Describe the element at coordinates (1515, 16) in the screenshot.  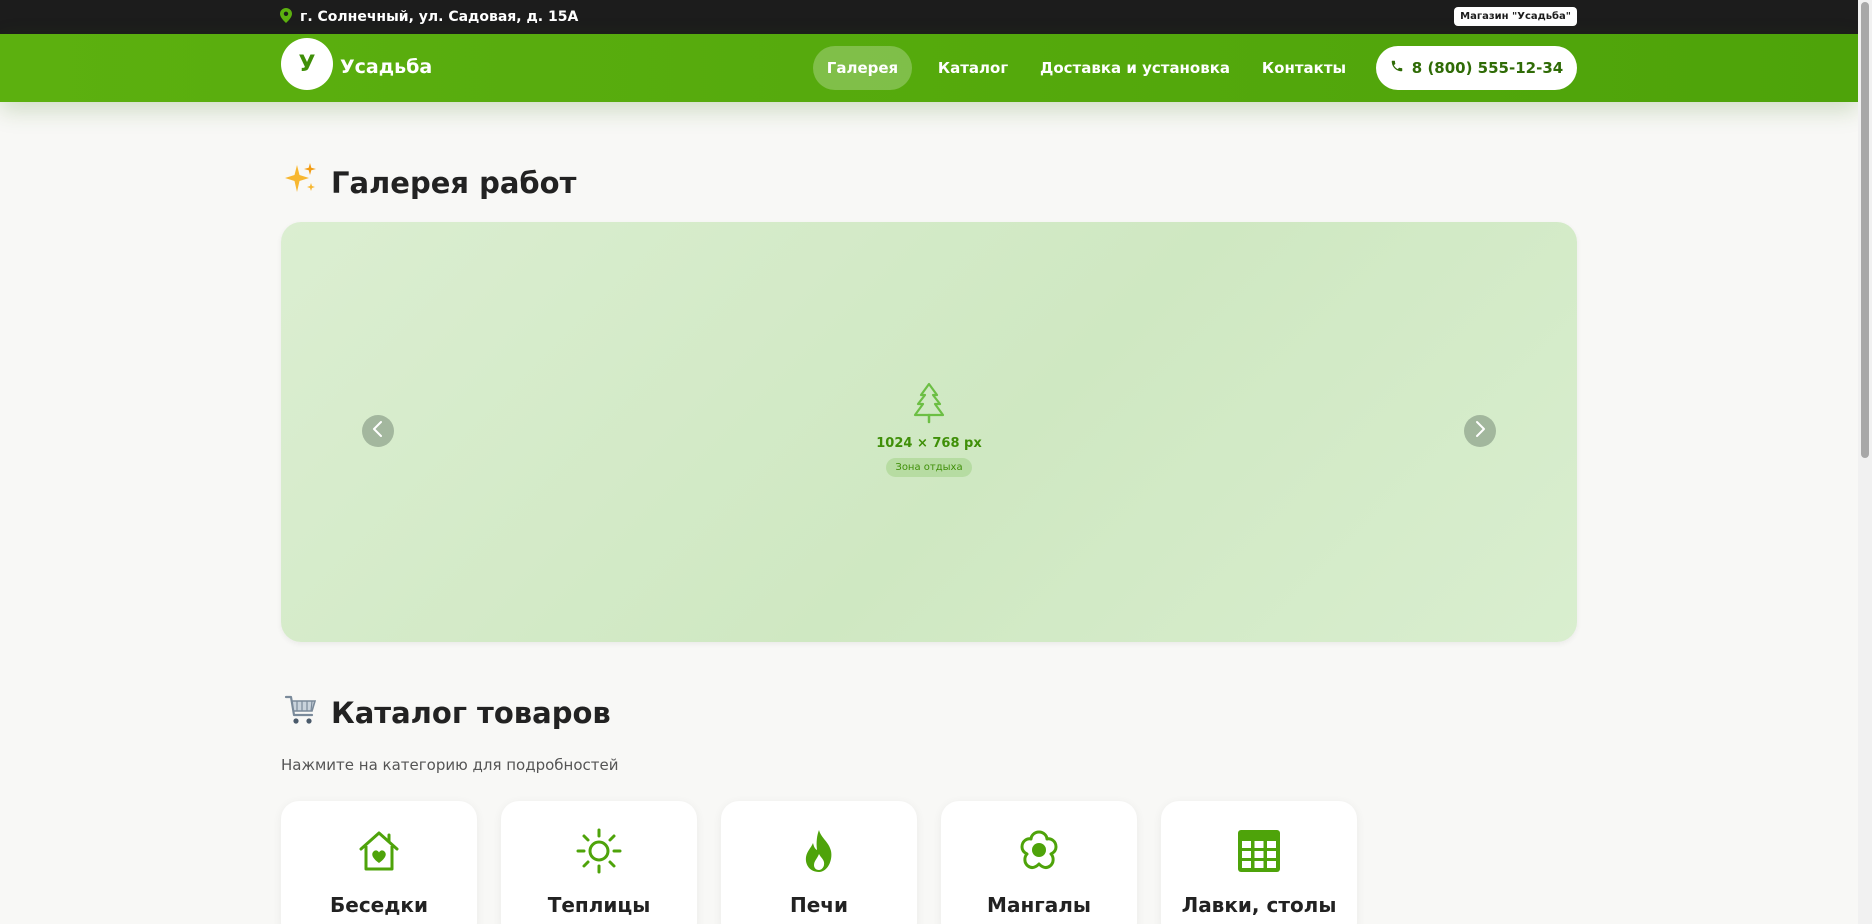
I see `store-badge: Магазин "Усадьба"` at that location.